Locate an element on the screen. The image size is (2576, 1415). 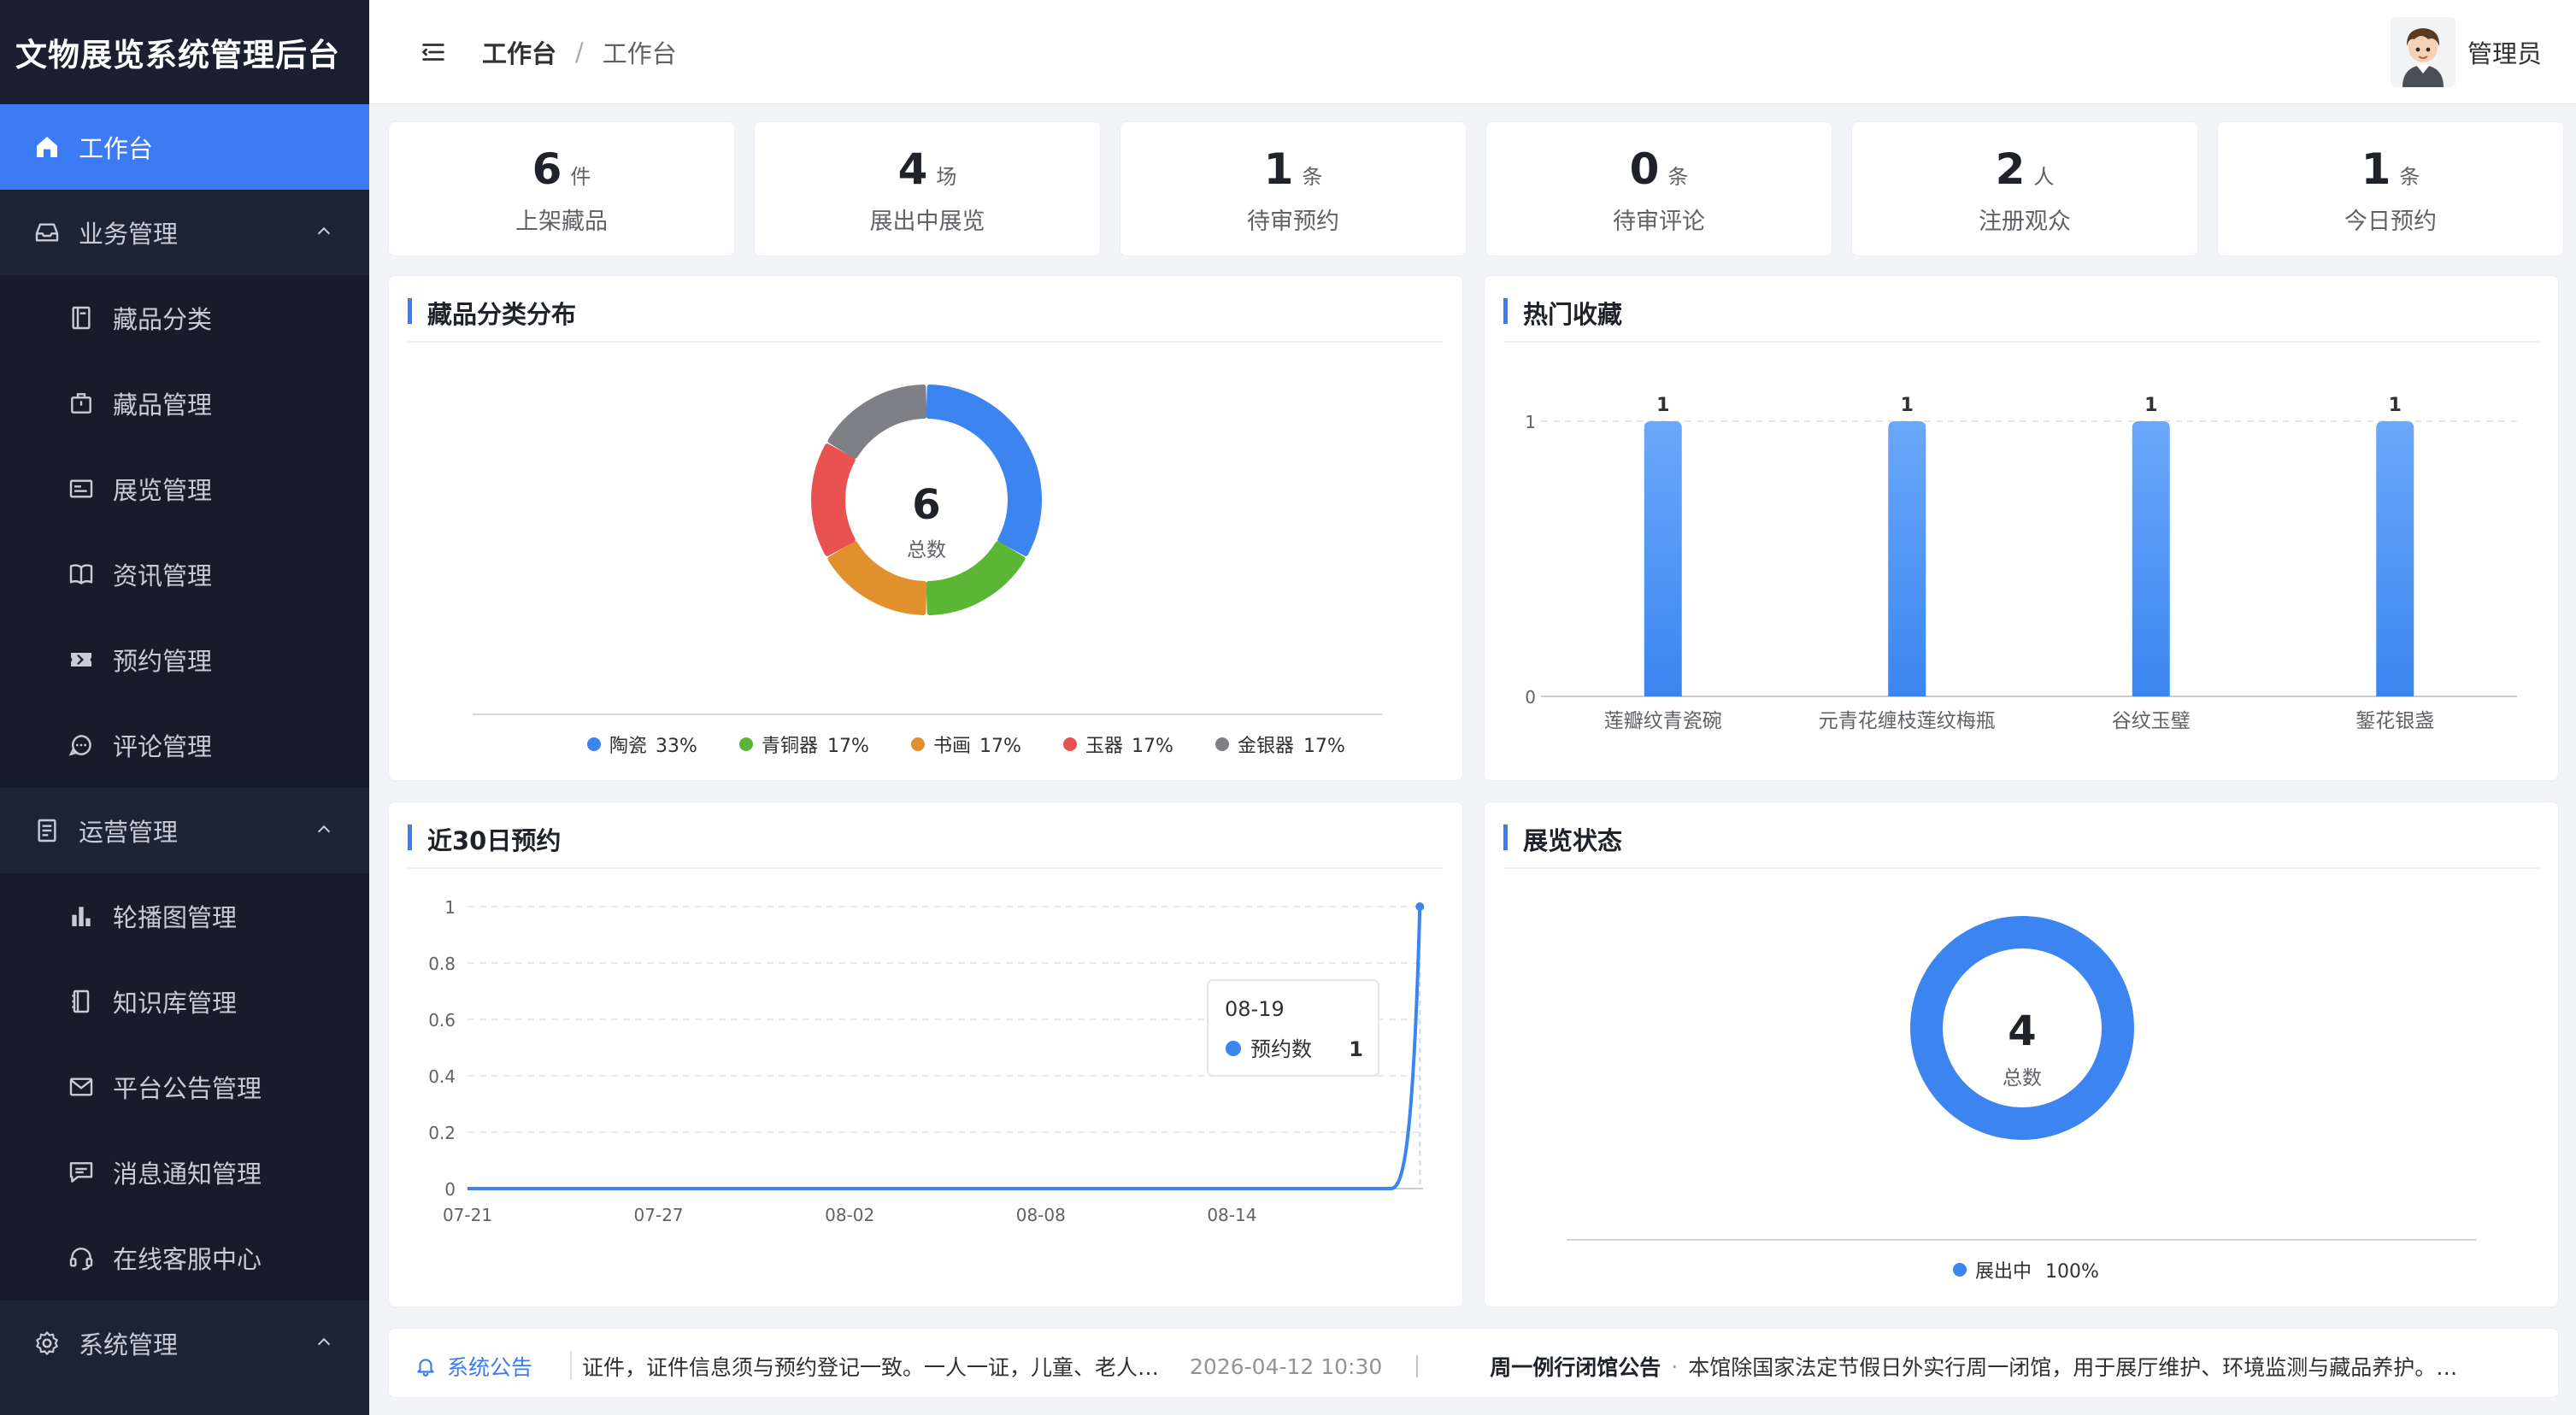
stat-card: 2 人注册观众 is located at coordinates (2024, 189).